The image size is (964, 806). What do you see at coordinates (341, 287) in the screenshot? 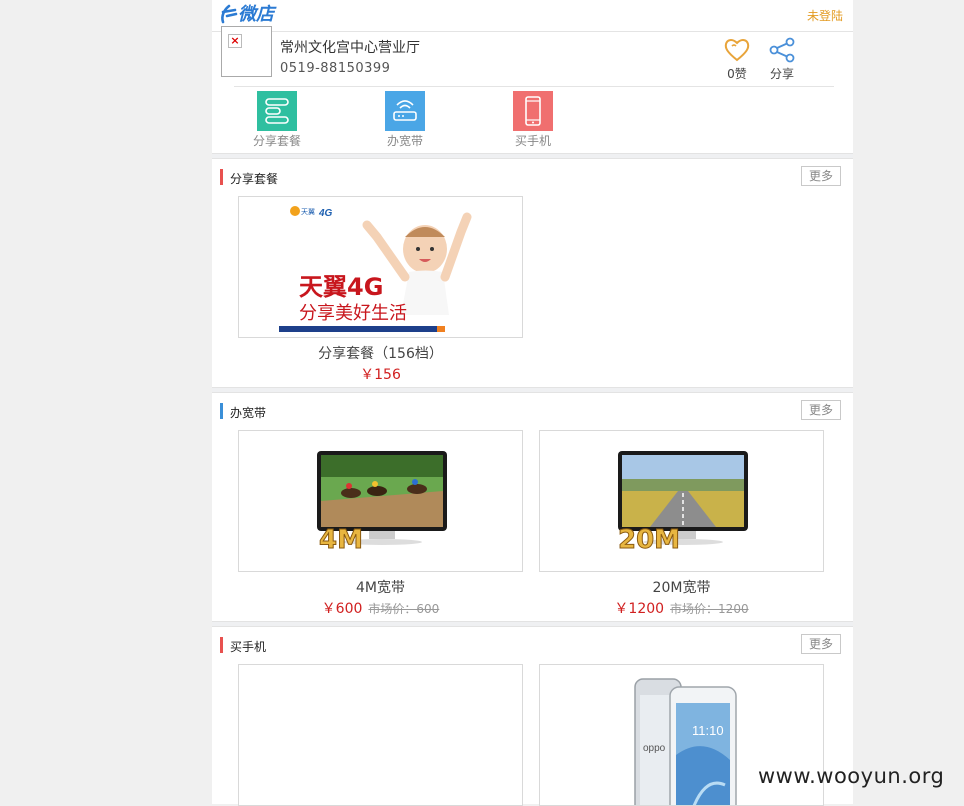
I see `banner-line1: 天翼4G` at bounding box center [341, 287].